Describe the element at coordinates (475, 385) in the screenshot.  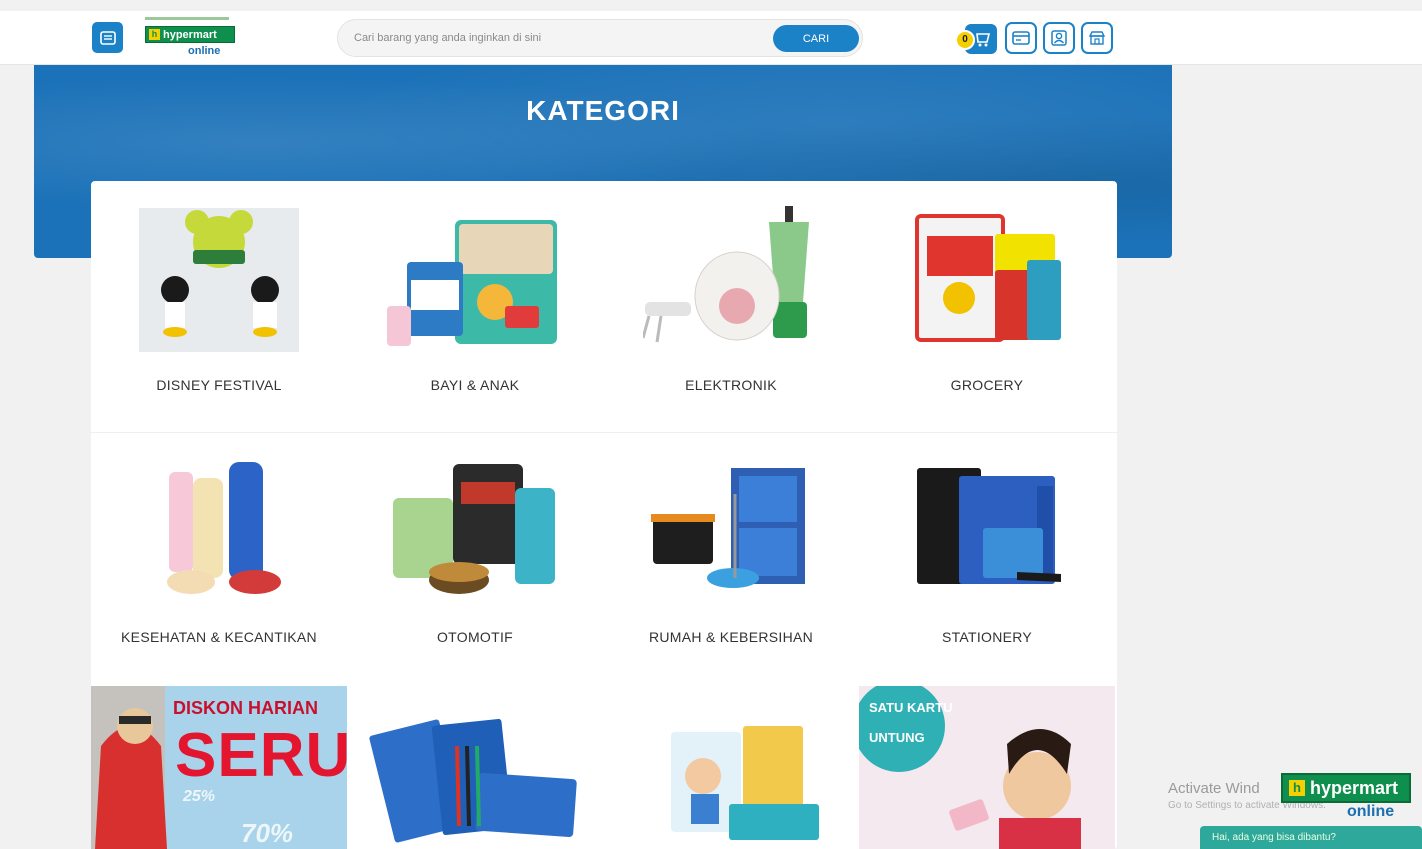
I see `category-label: BAYI & ANAK` at that location.